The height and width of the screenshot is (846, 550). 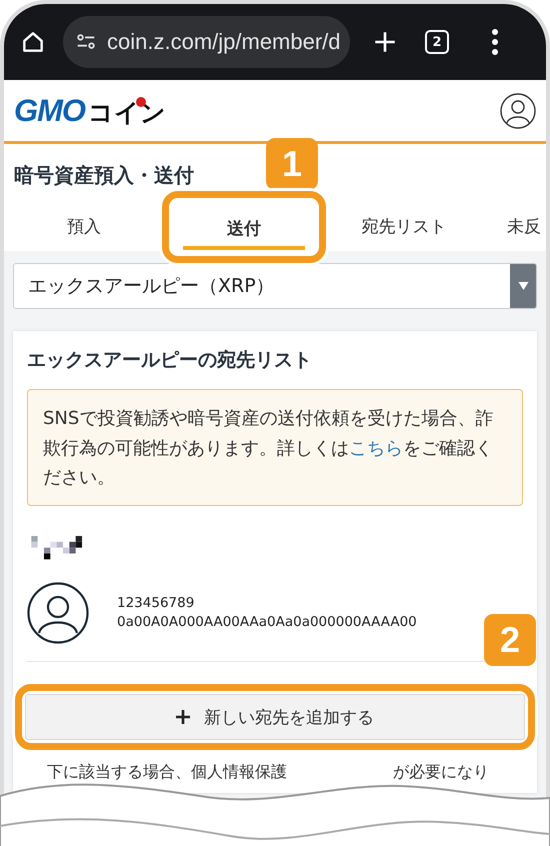 I want to click on body-text: 下に該当する場合、個人情報保護, so click(x=167, y=773).